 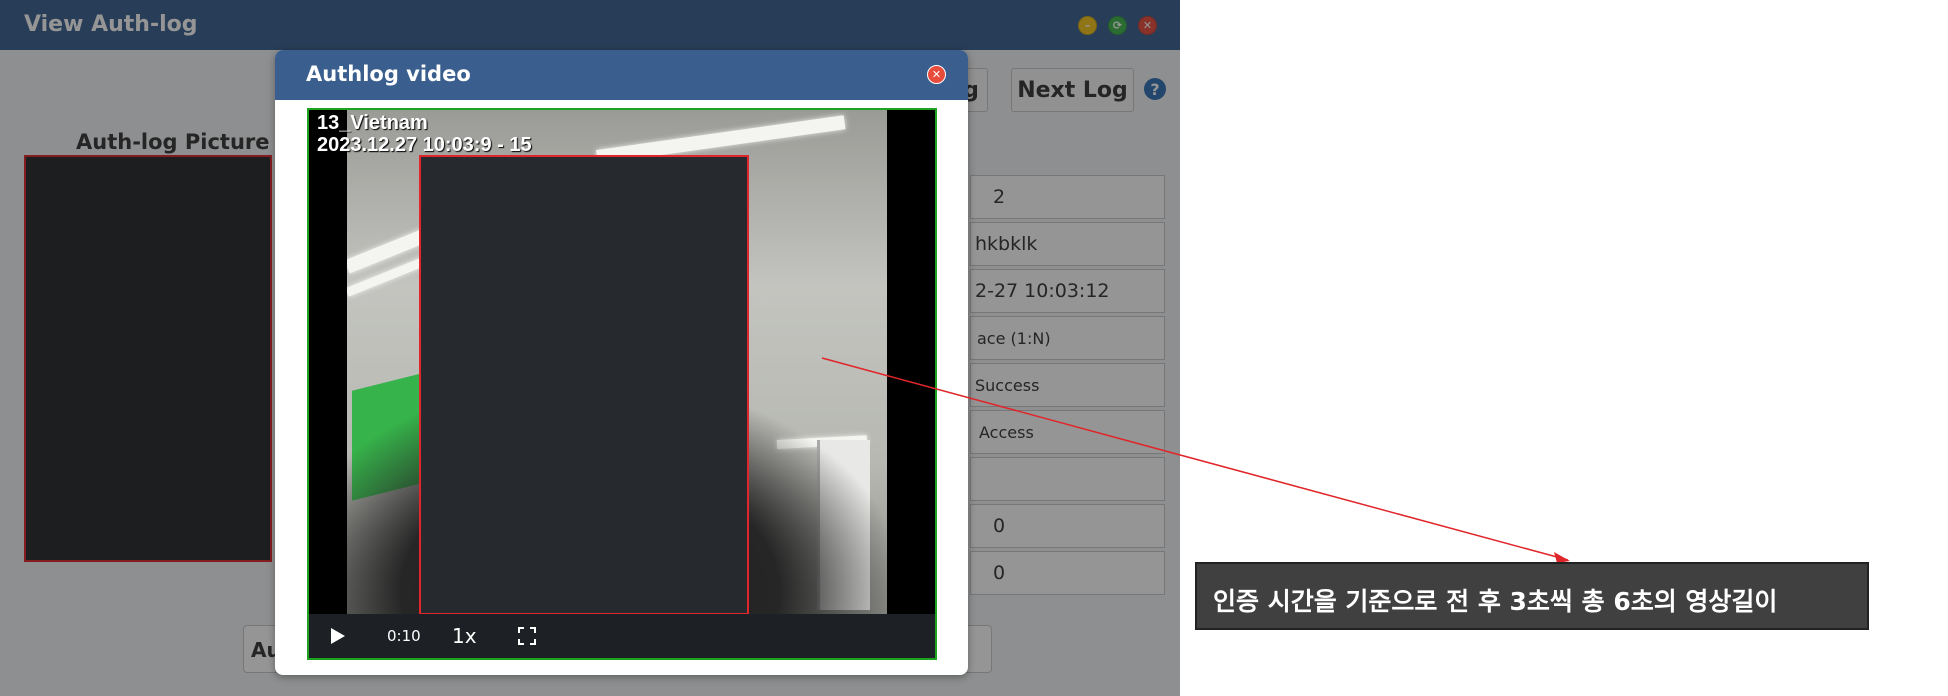 What do you see at coordinates (337, 636) in the screenshot?
I see `play-icon` at bounding box center [337, 636].